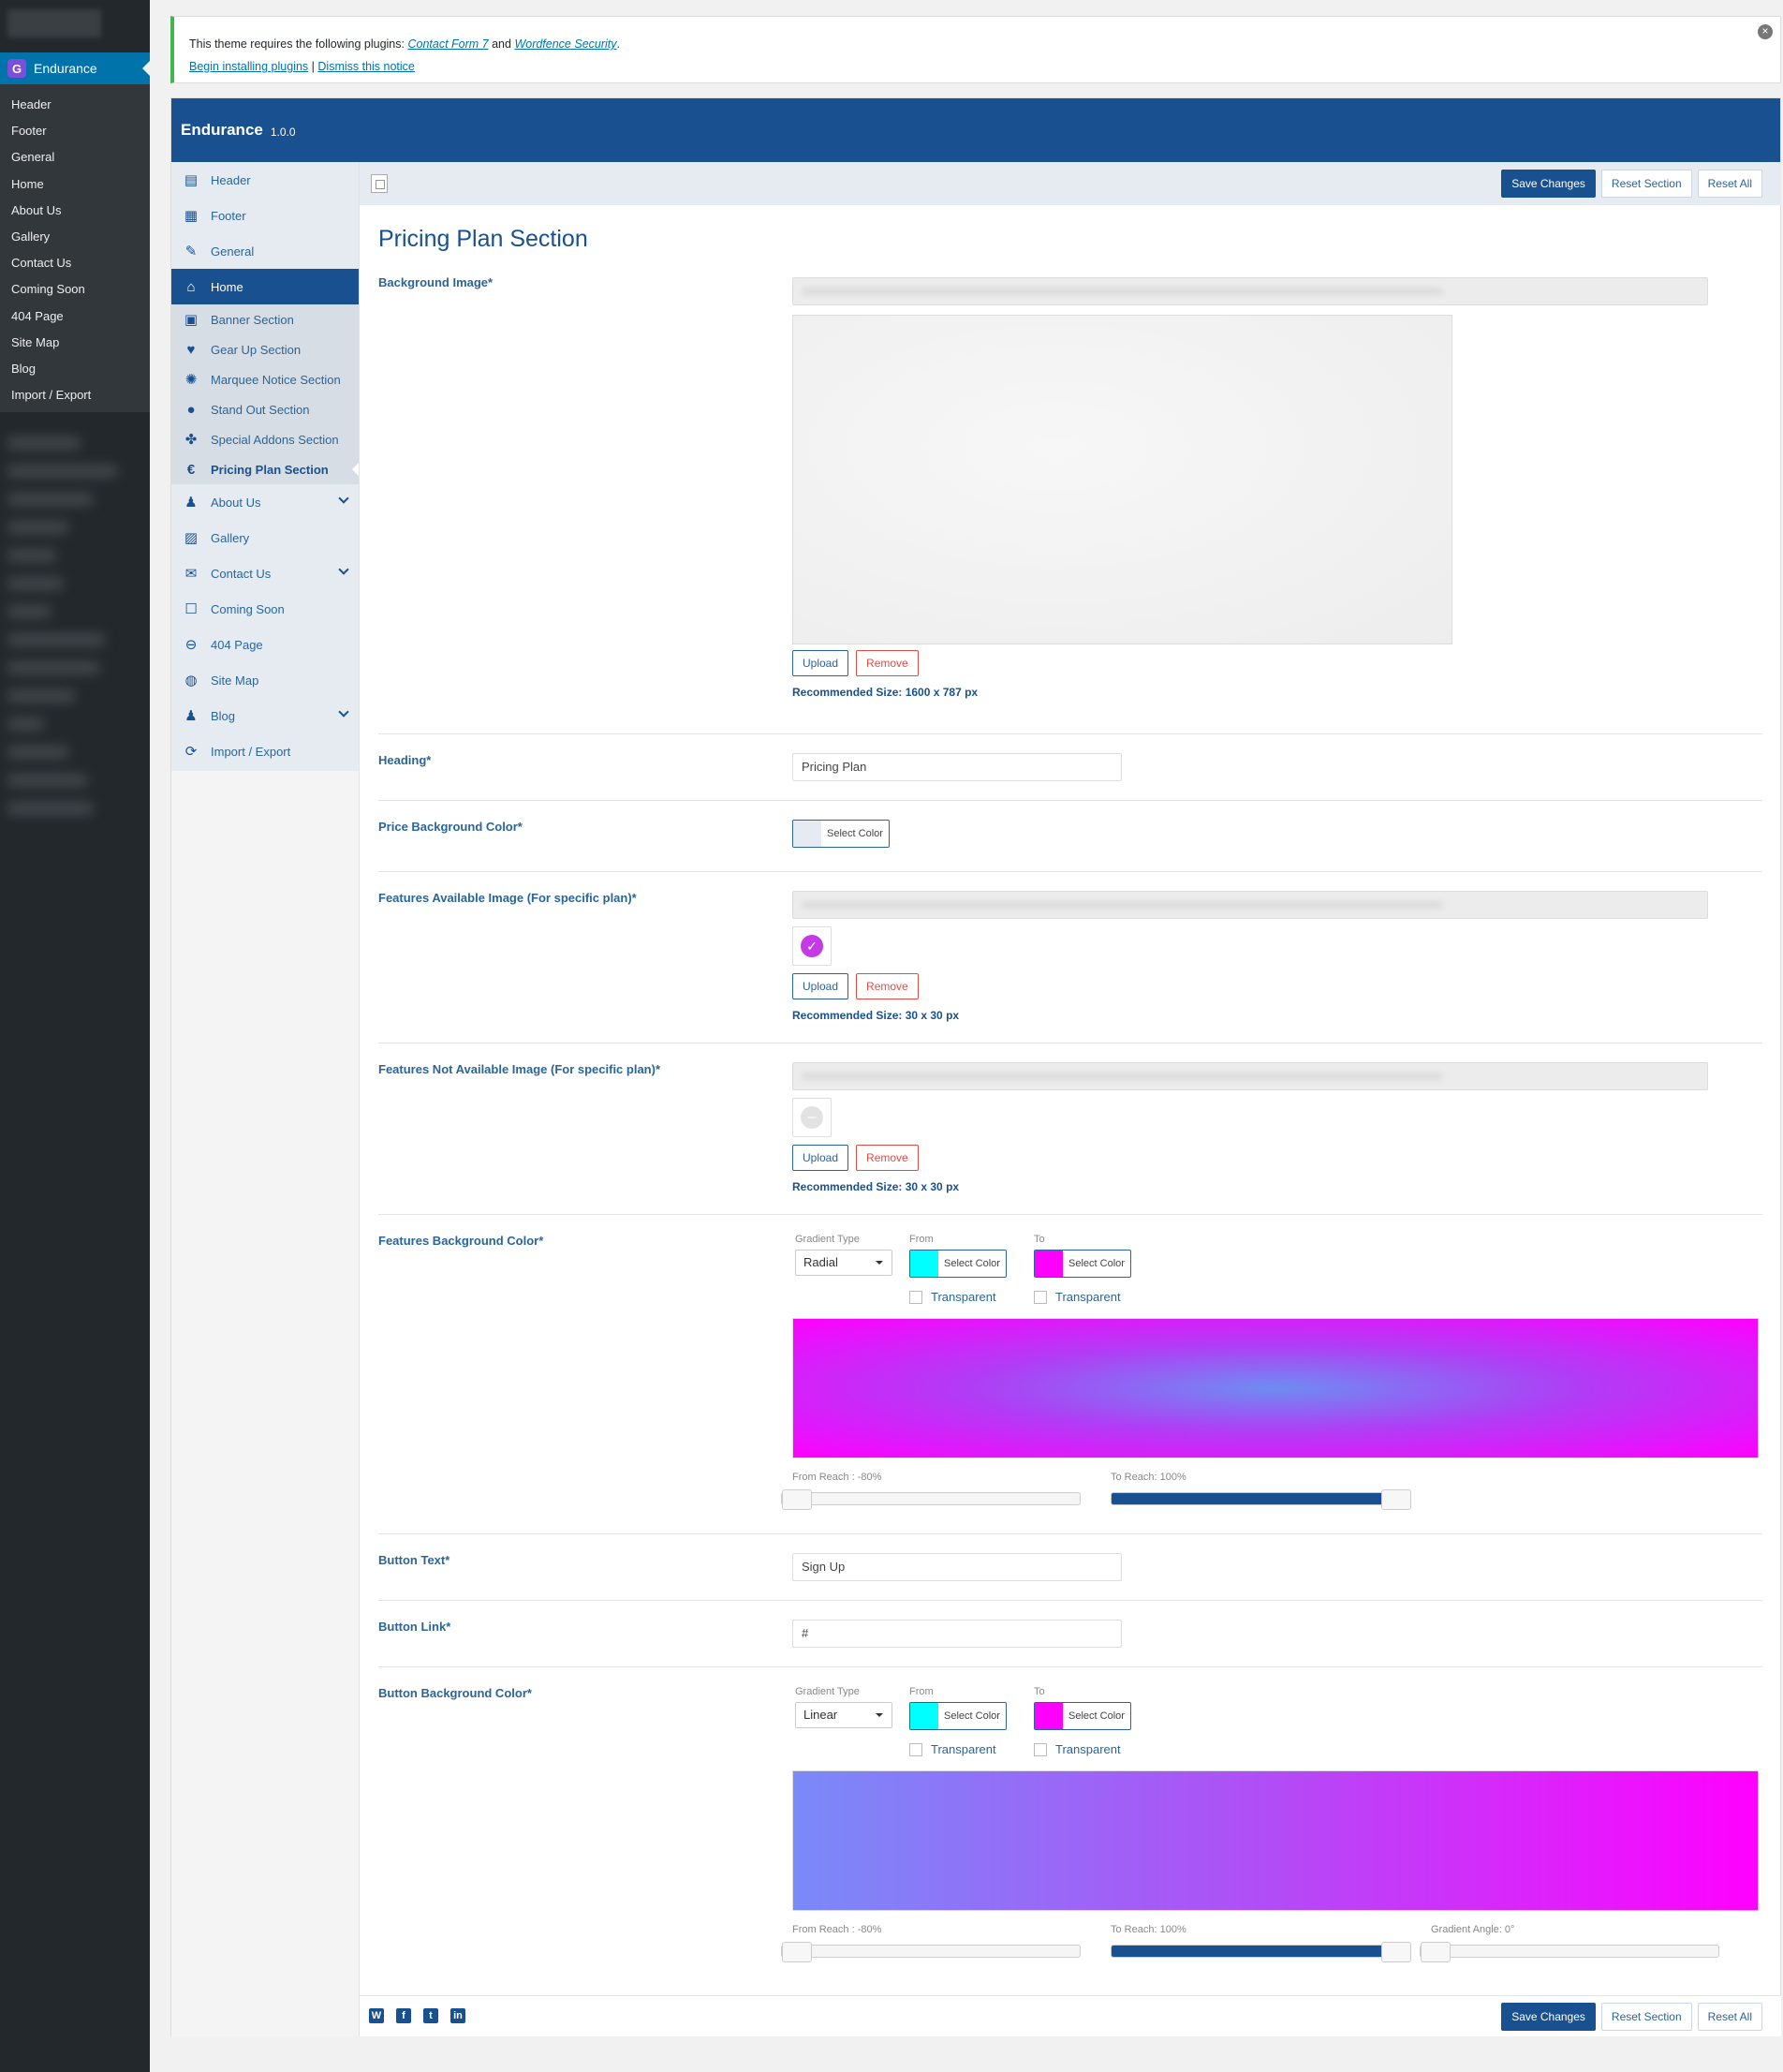 The height and width of the screenshot is (2072, 1783). Describe the element at coordinates (265, 537) in the screenshot. I see `nav-gallery: ▨ Gallery` at that location.